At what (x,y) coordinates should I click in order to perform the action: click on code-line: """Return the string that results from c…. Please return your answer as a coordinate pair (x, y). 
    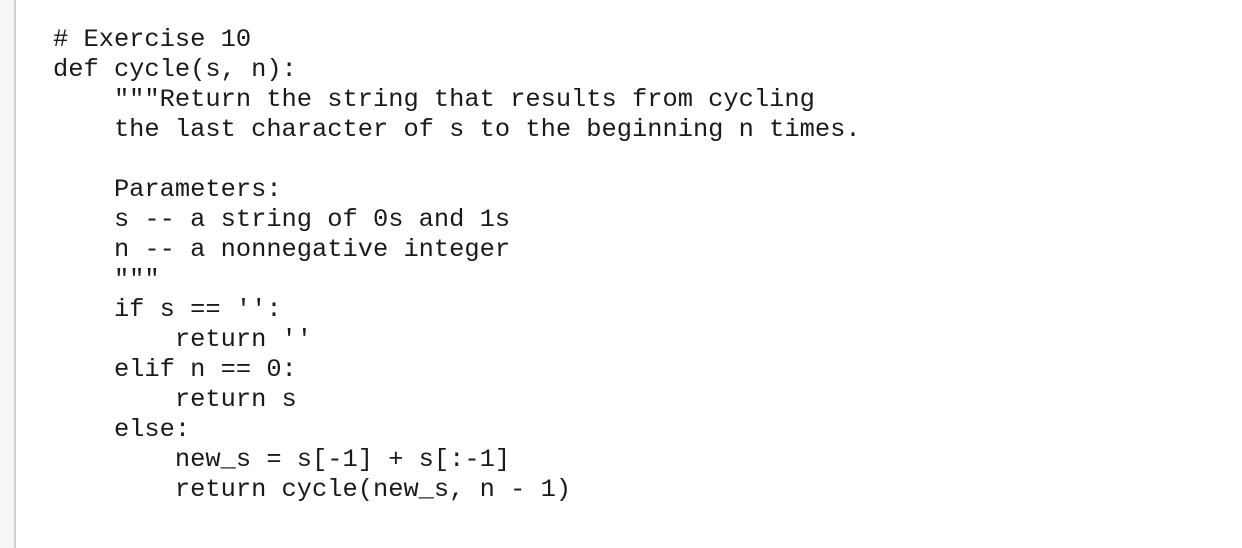
    Looking at the image, I should click on (434, 99).